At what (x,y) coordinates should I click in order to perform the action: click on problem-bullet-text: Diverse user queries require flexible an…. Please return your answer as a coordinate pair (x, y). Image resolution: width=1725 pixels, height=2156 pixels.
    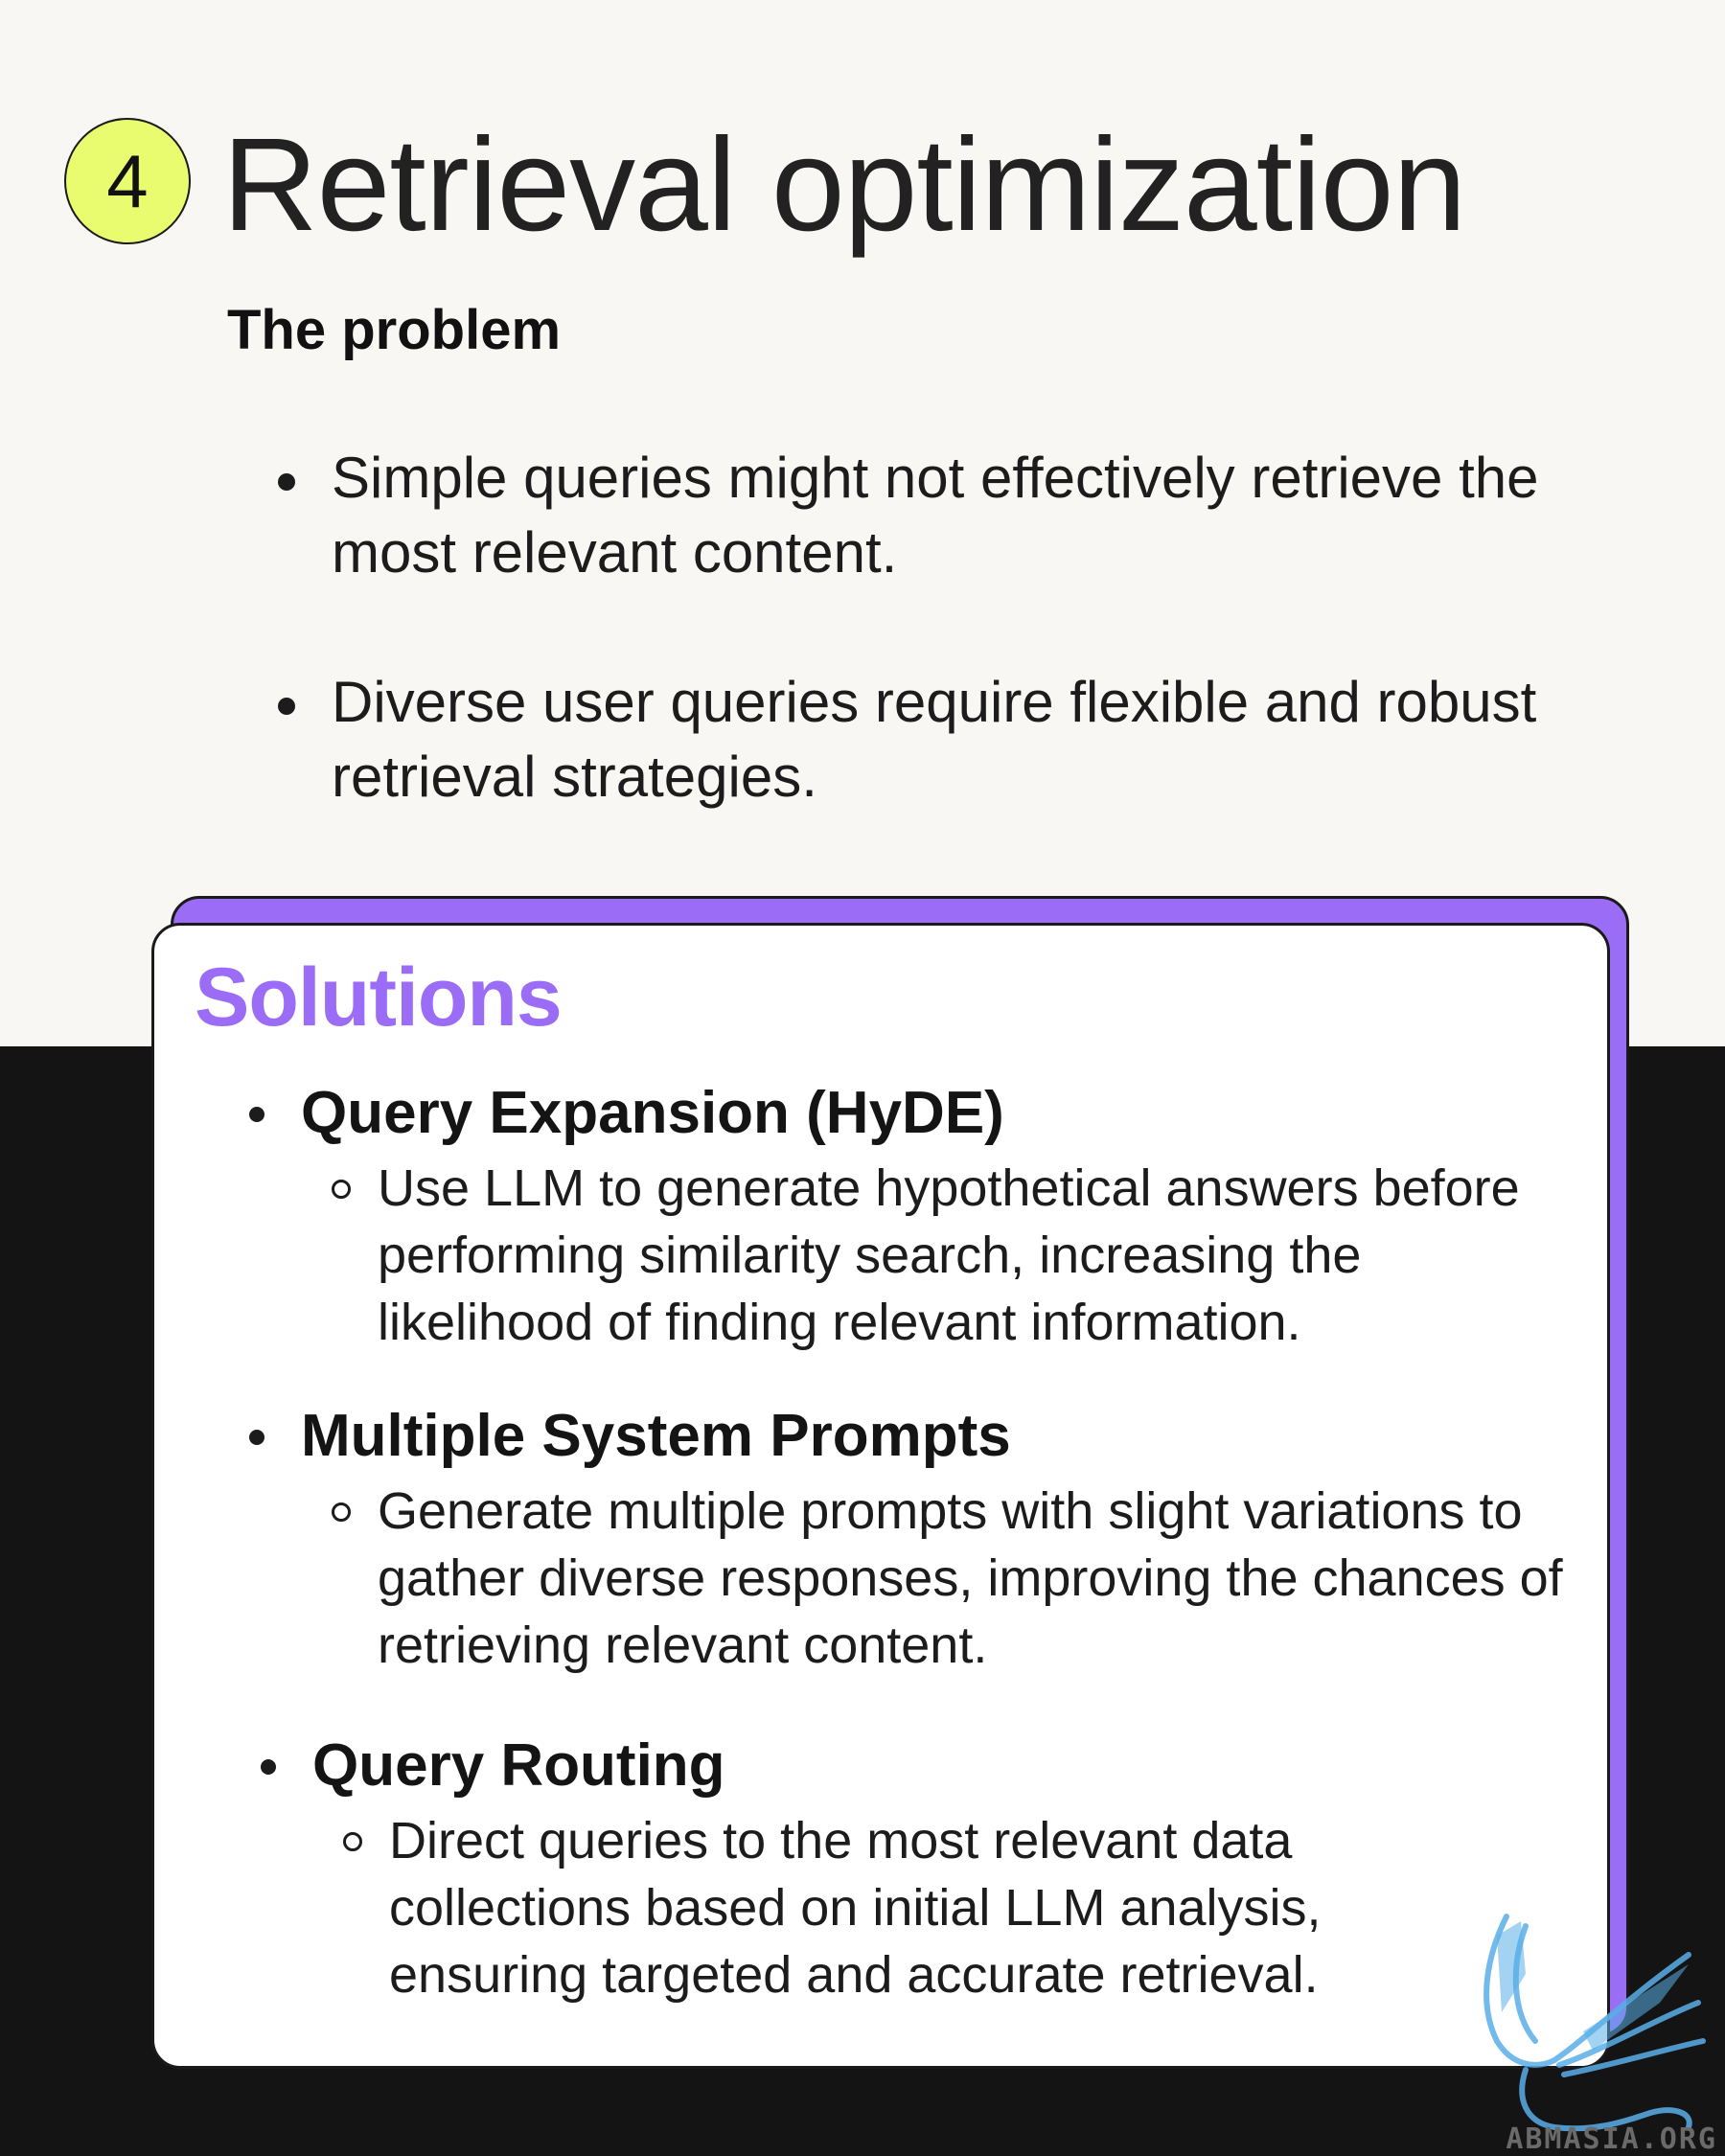
    Looking at the image, I should click on (934, 739).